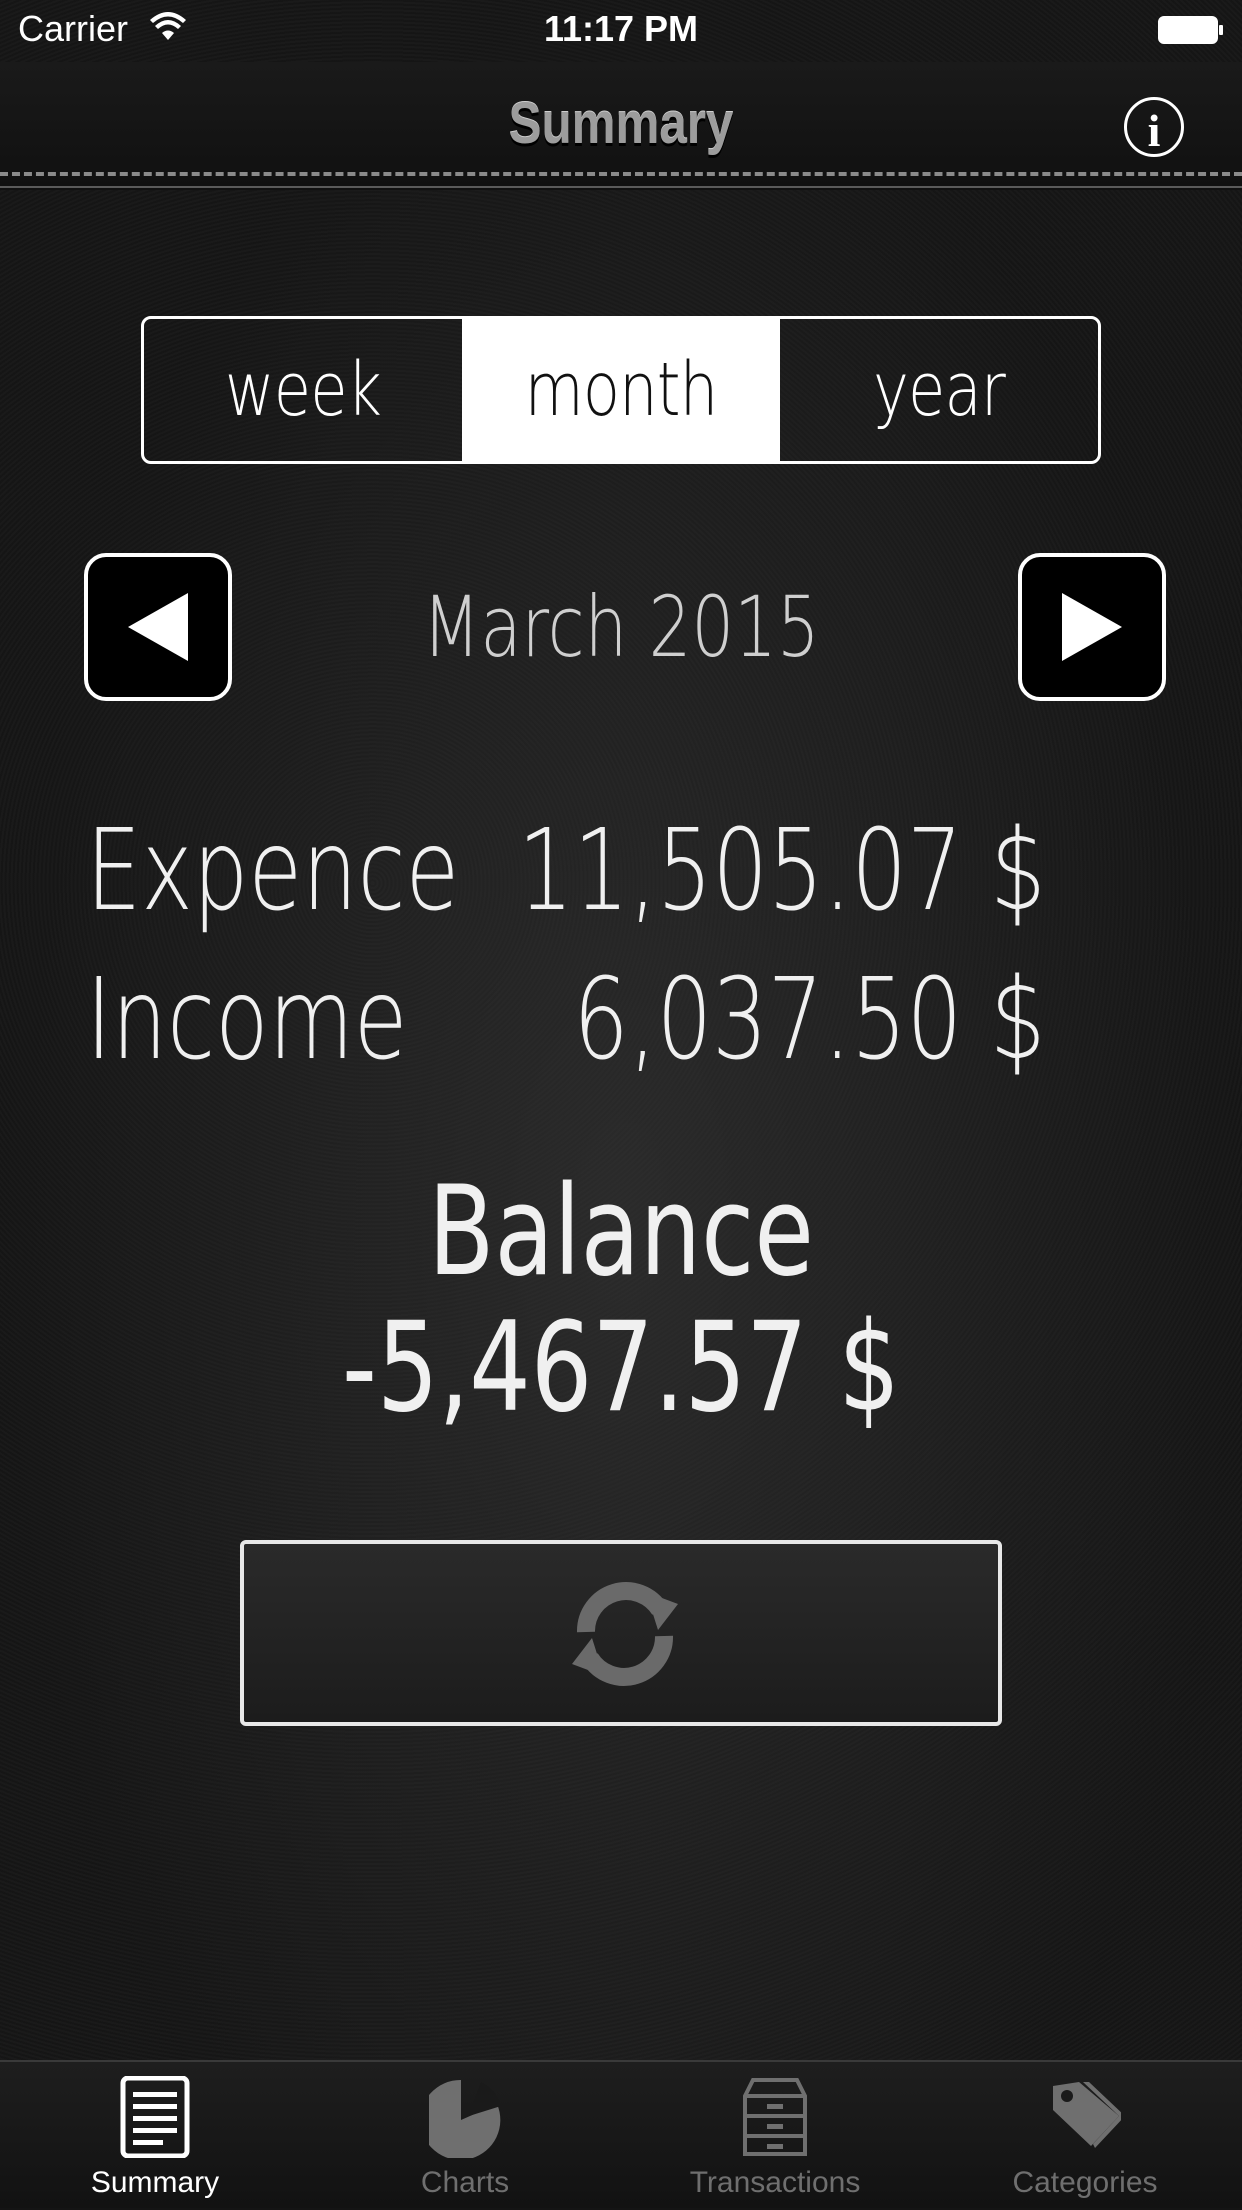  I want to click on segment-week-label: week, so click(303, 390).